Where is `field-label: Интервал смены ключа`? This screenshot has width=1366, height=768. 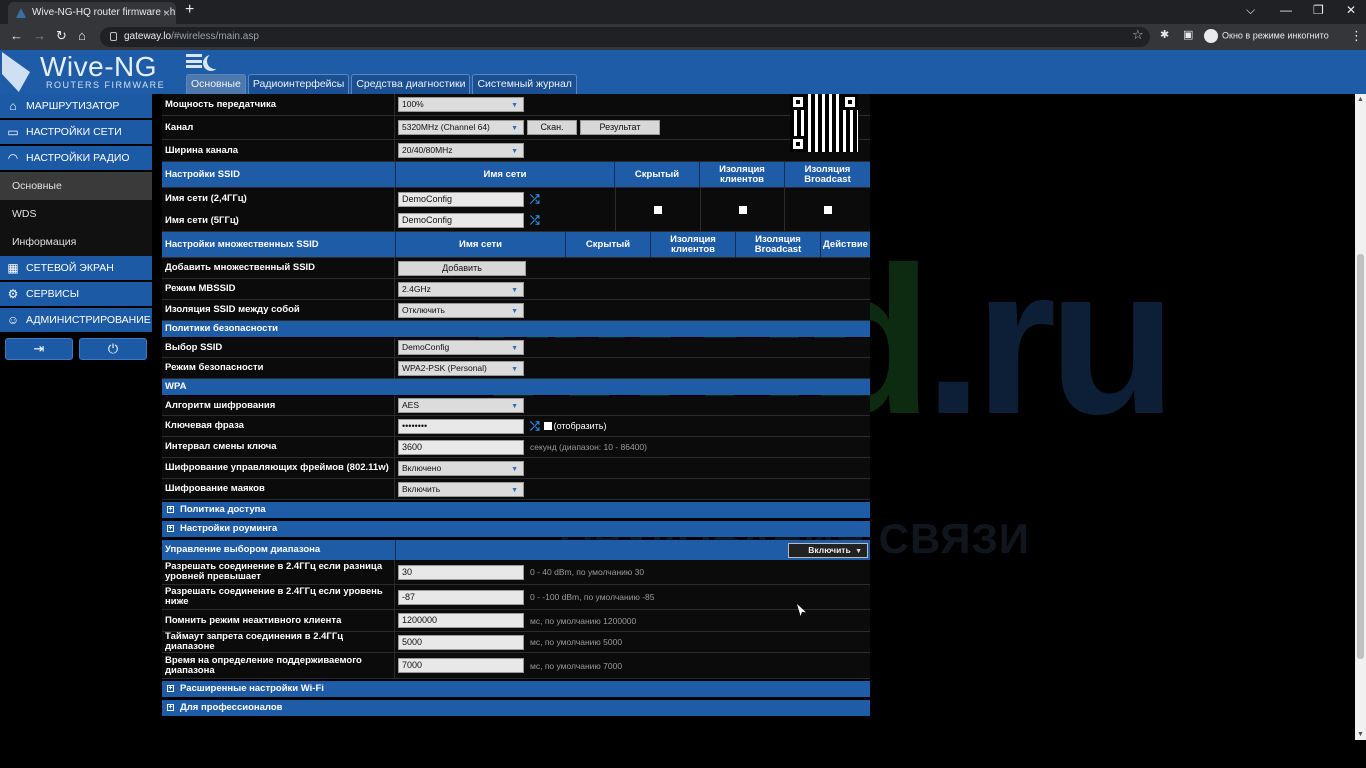
field-label: Интервал смены ключа is located at coordinates (278, 447).